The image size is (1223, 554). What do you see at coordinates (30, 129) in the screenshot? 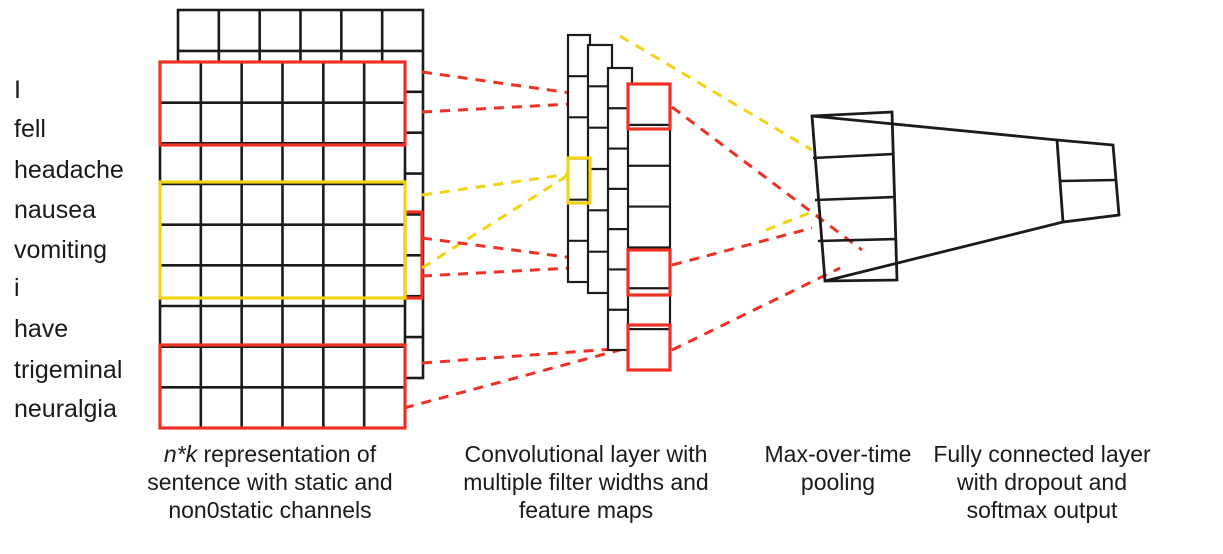
I see `sentence-token: fell` at bounding box center [30, 129].